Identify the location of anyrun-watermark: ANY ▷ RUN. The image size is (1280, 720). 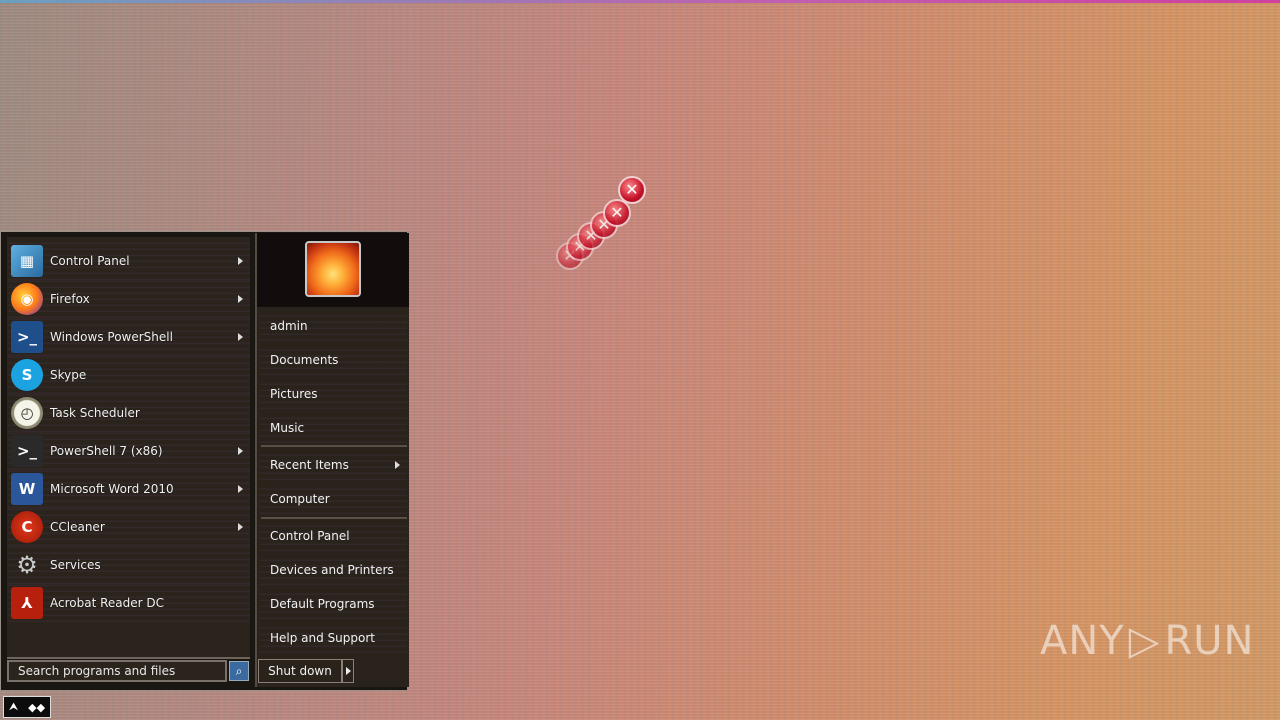
(1147, 641).